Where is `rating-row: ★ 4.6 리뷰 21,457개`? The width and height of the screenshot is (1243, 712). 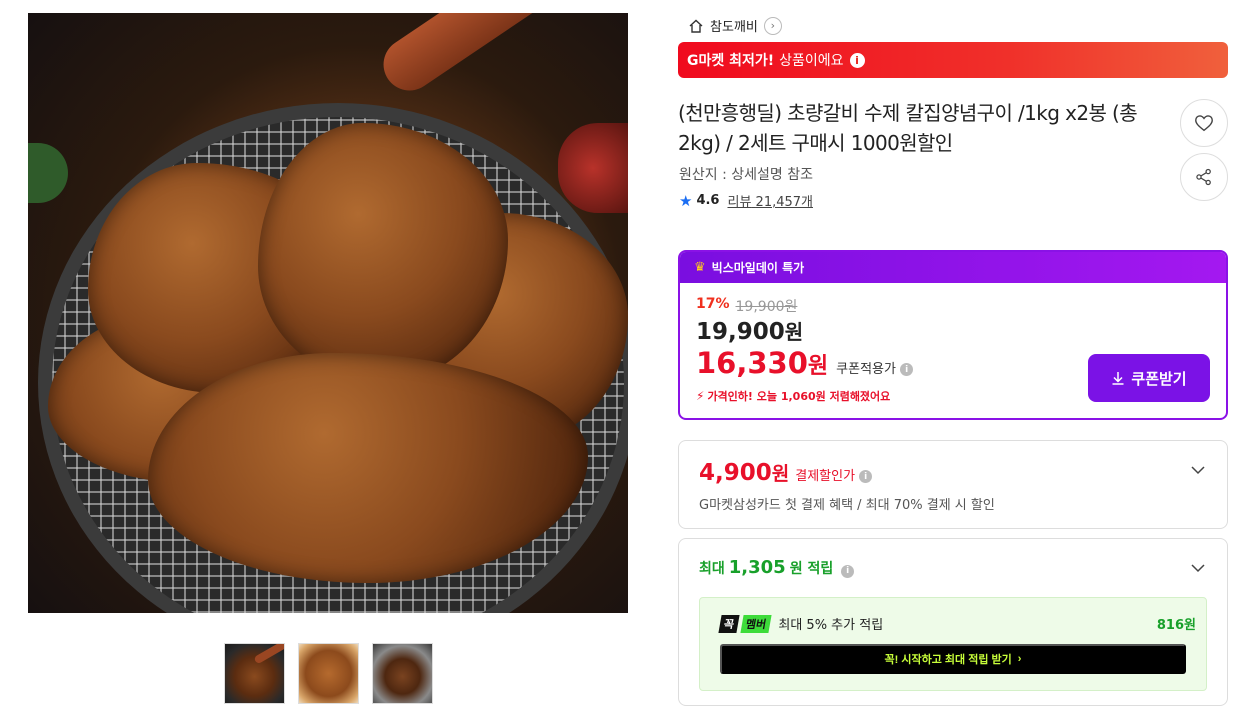 rating-row: ★ 4.6 리뷰 21,457개 is located at coordinates (746, 201).